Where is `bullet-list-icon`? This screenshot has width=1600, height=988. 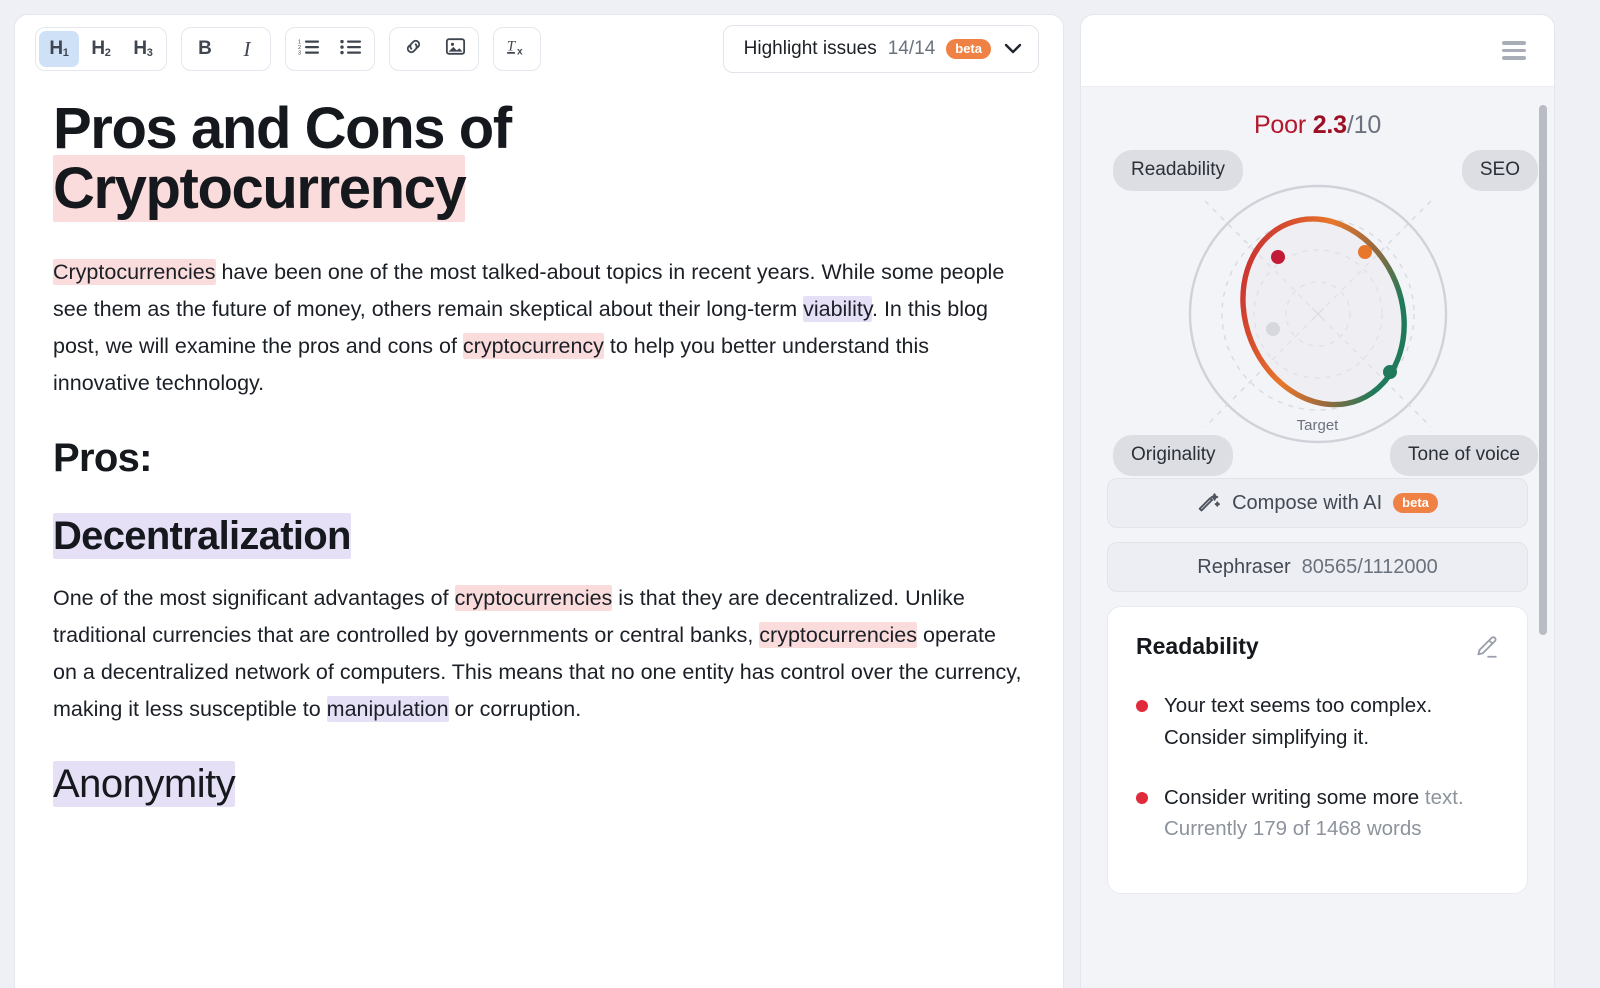 bullet-list-icon is located at coordinates (351, 49).